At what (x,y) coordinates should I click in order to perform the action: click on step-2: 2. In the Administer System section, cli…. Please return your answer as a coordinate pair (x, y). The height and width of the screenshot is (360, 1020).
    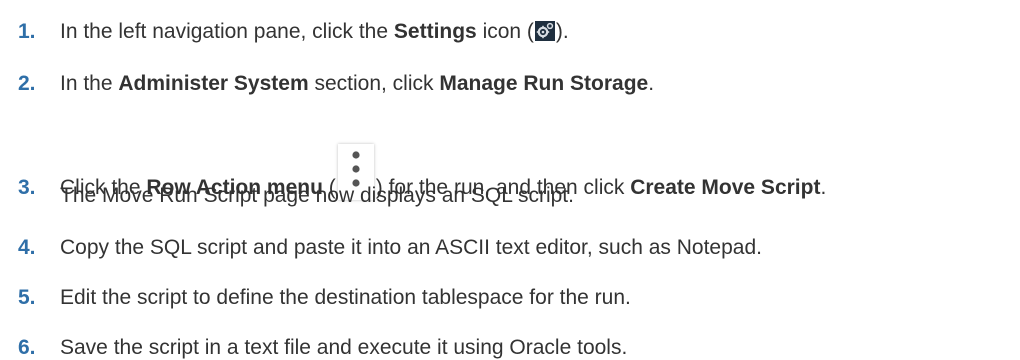
    Looking at the image, I should click on (336, 84).